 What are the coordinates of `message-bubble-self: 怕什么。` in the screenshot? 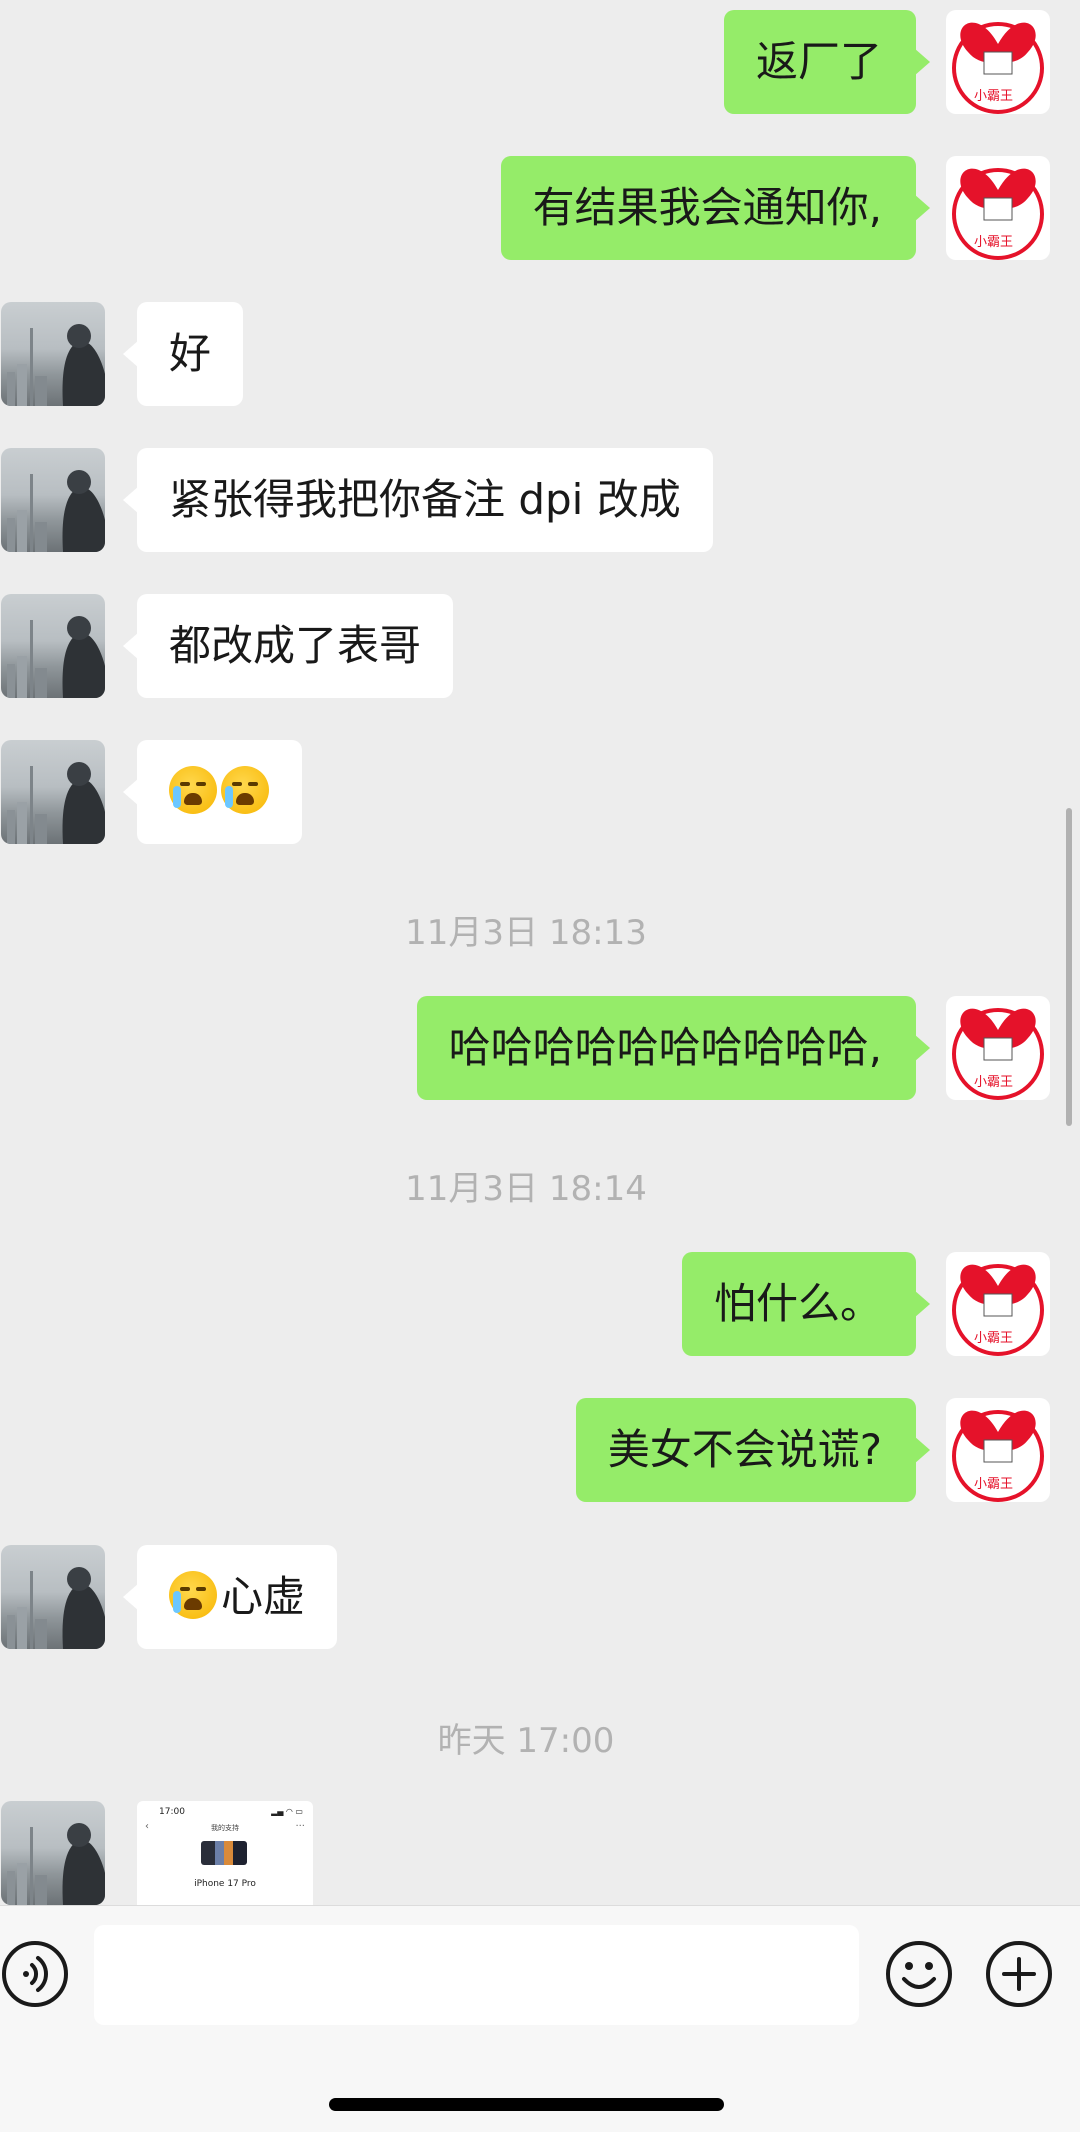 It's located at (806, 1304).